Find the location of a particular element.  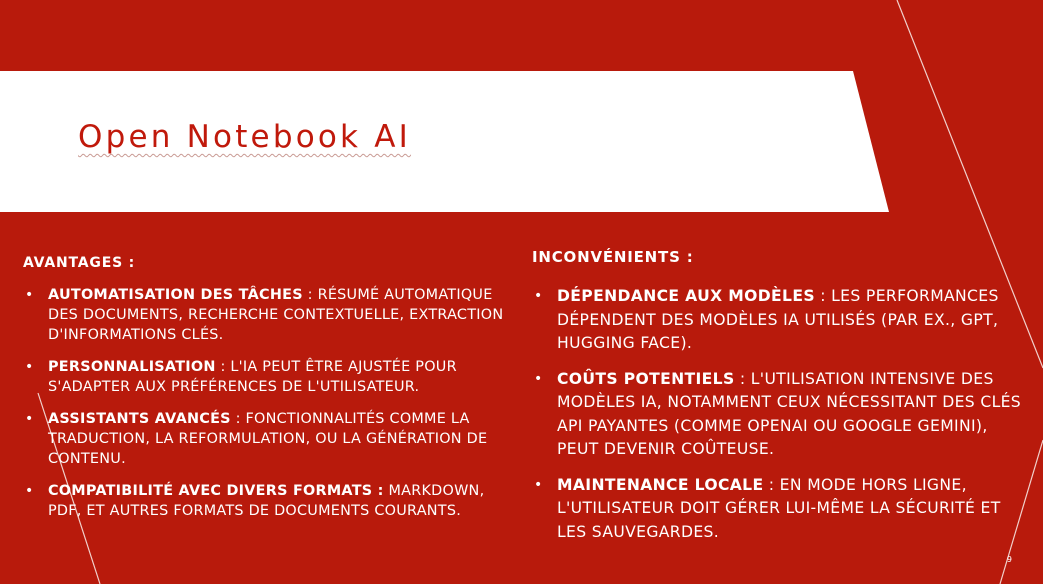

item-term: Coûts potentiels is located at coordinates (646, 378).